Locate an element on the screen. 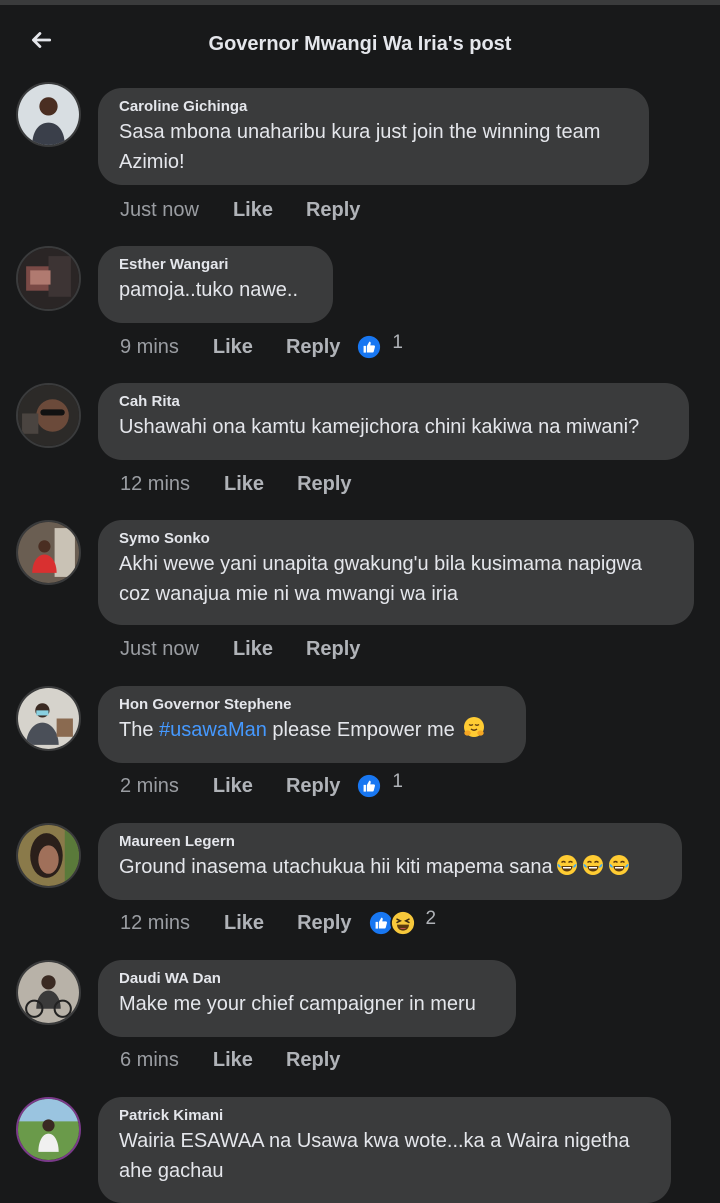 The width and height of the screenshot is (720, 1203). comment-text-prefix: The is located at coordinates (139, 730).